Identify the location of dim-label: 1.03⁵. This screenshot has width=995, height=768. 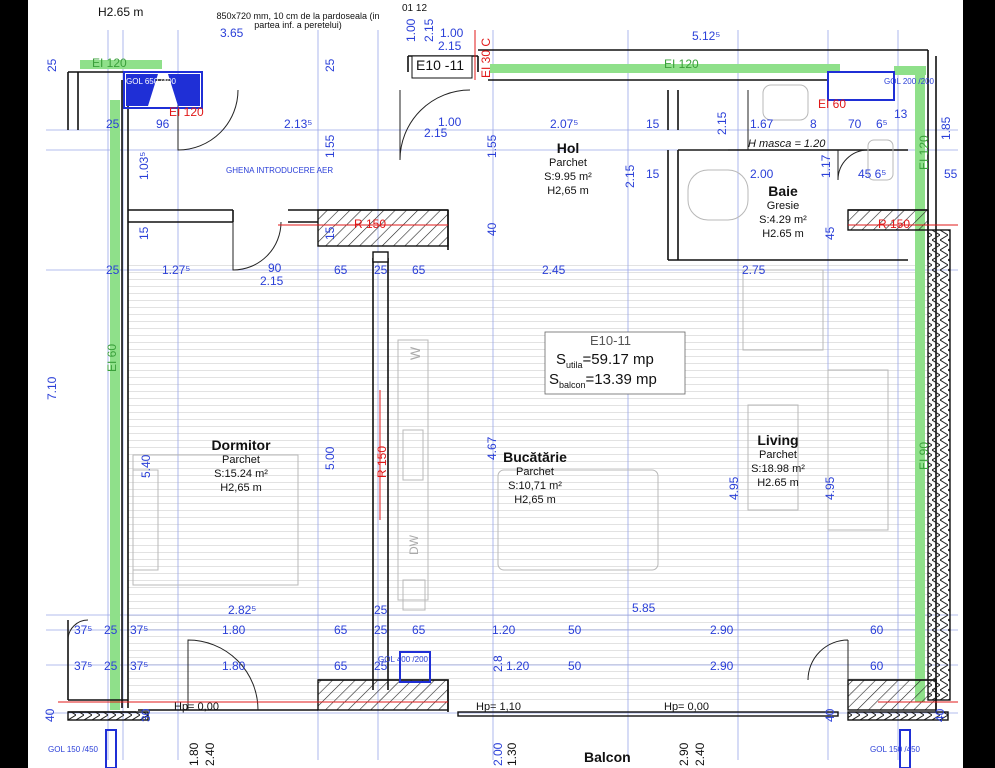
(144, 165).